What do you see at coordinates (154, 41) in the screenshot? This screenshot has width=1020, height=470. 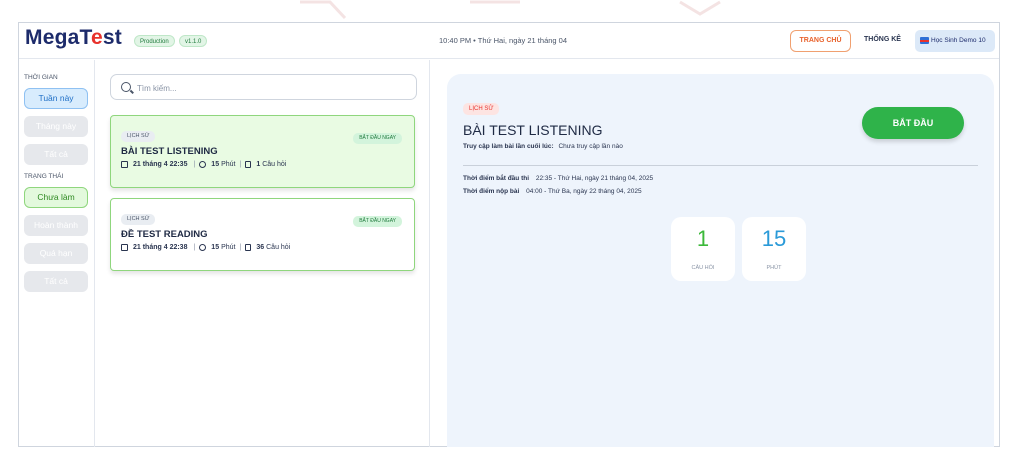 I see `environment-badge: Production` at bounding box center [154, 41].